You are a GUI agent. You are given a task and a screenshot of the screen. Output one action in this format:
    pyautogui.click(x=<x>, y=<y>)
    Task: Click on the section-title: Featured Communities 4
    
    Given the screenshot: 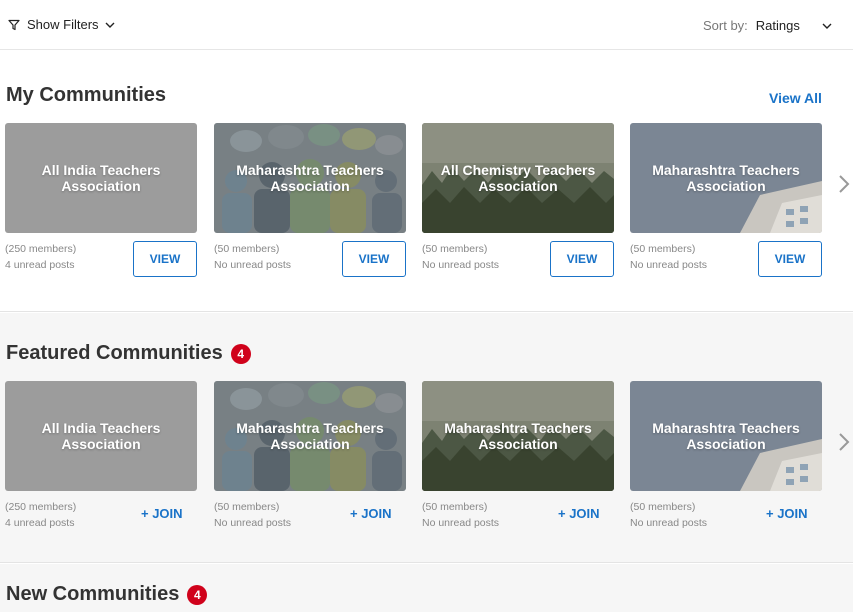 What is the action you would take?
    pyautogui.click(x=128, y=353)
    